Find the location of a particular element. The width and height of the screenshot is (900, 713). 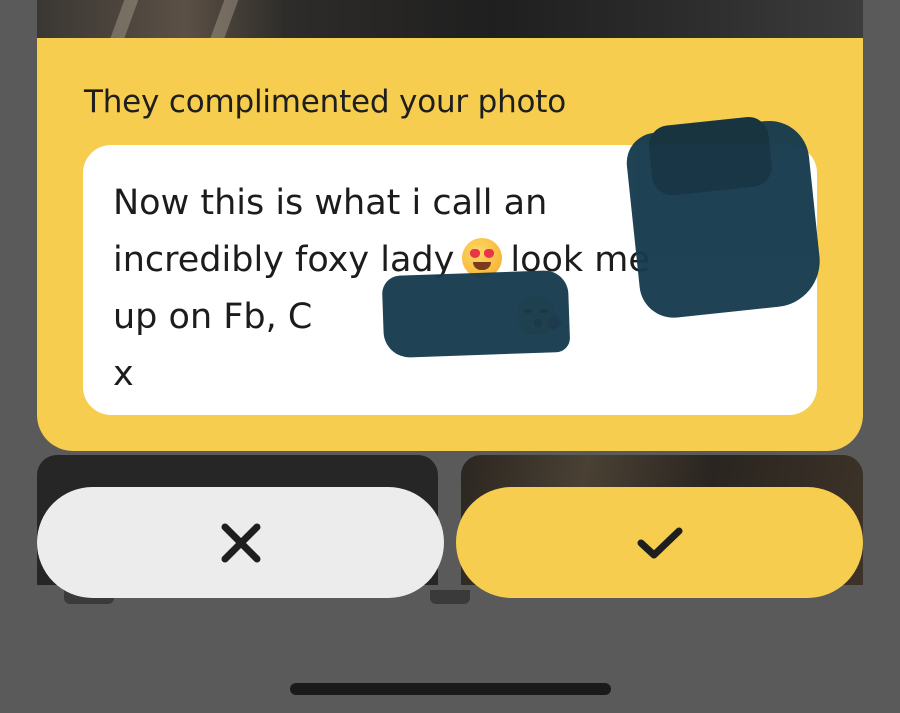

close-icon is located at coordinates (241, 543).